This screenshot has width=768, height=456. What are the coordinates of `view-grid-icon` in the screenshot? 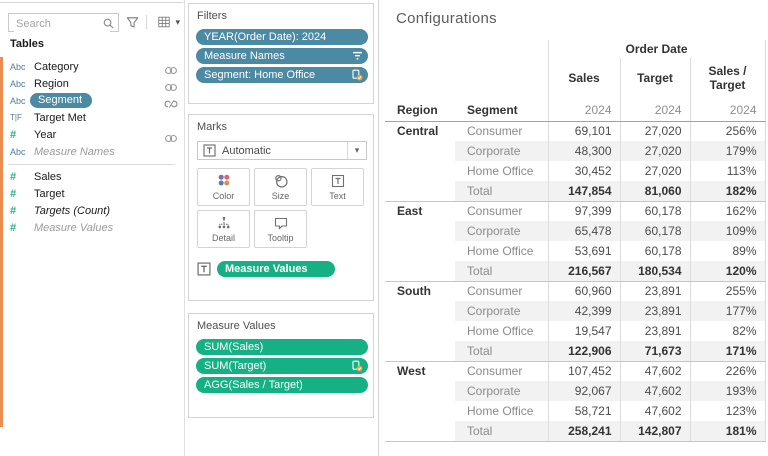 It's located at (164, 22).